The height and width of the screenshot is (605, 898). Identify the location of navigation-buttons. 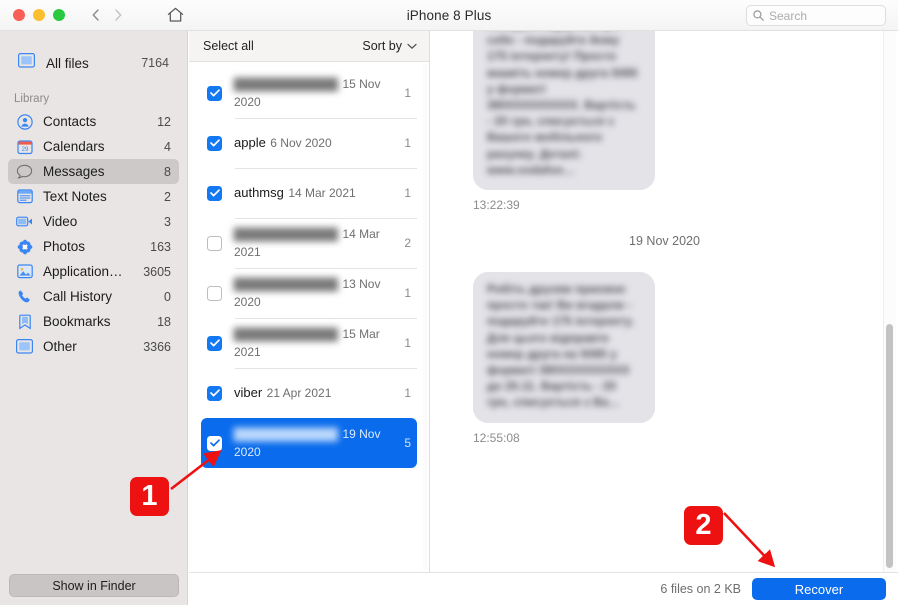
(107, 15).